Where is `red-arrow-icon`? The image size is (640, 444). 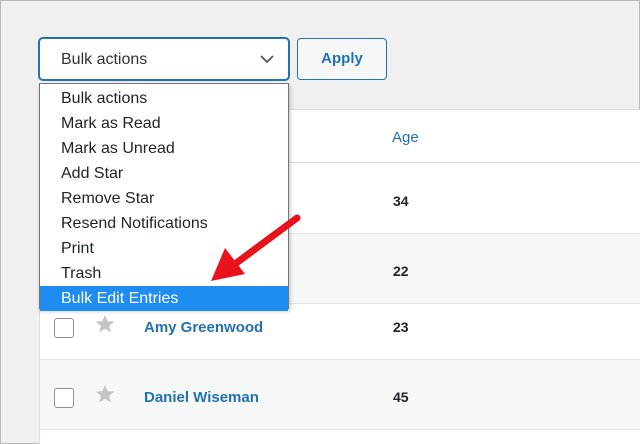 red-arrow-icon is located at coordinates (256, 247).